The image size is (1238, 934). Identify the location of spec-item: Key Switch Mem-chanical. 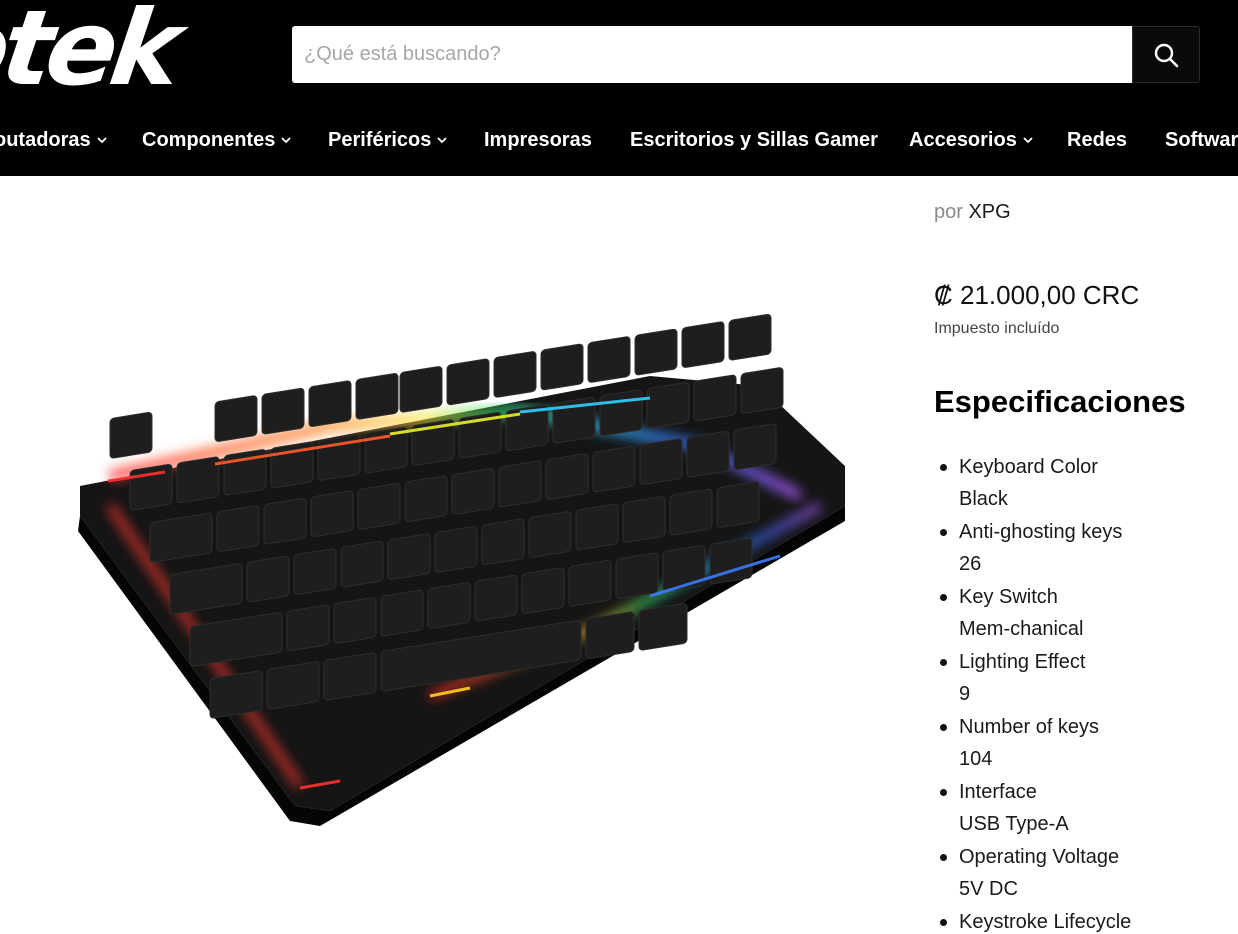
(1084, 613).